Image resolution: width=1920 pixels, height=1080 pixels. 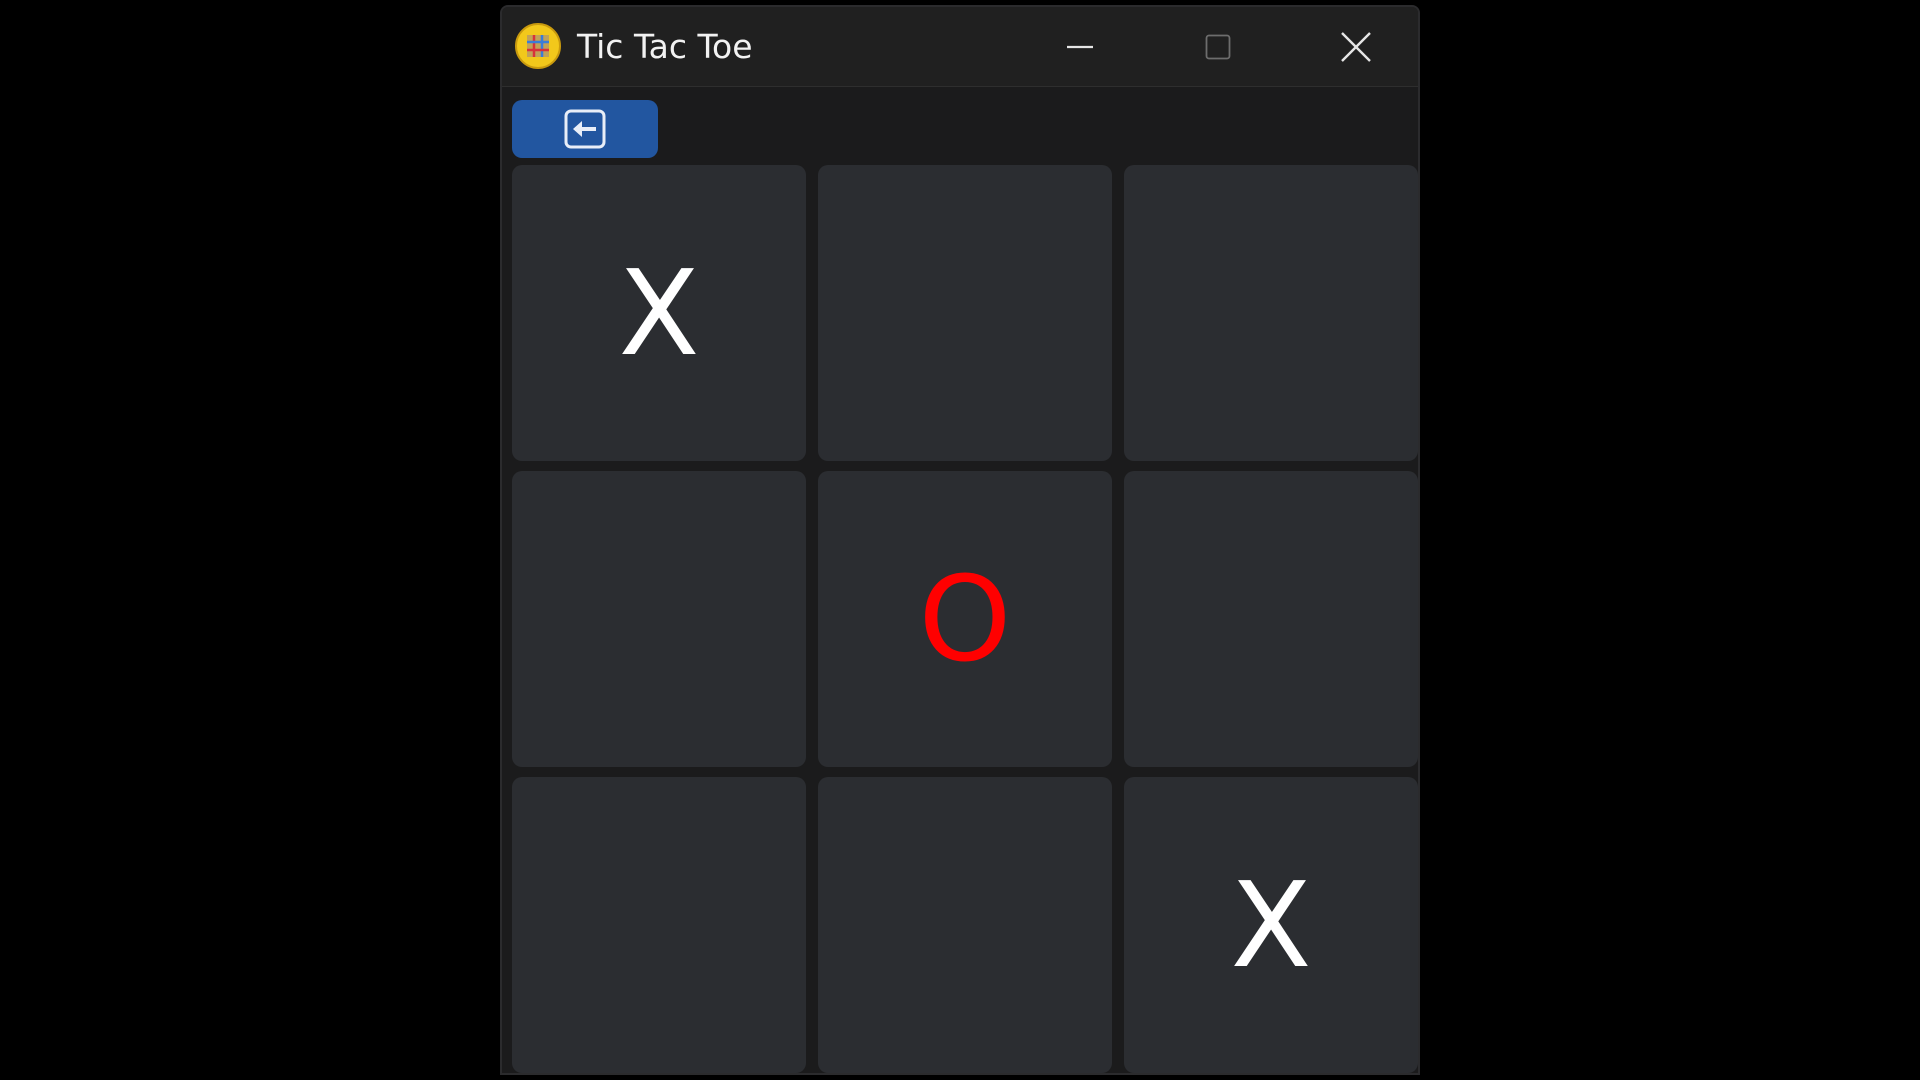 I want to click on tic-tac-toe-app-icon, so click(x=538, y=46).